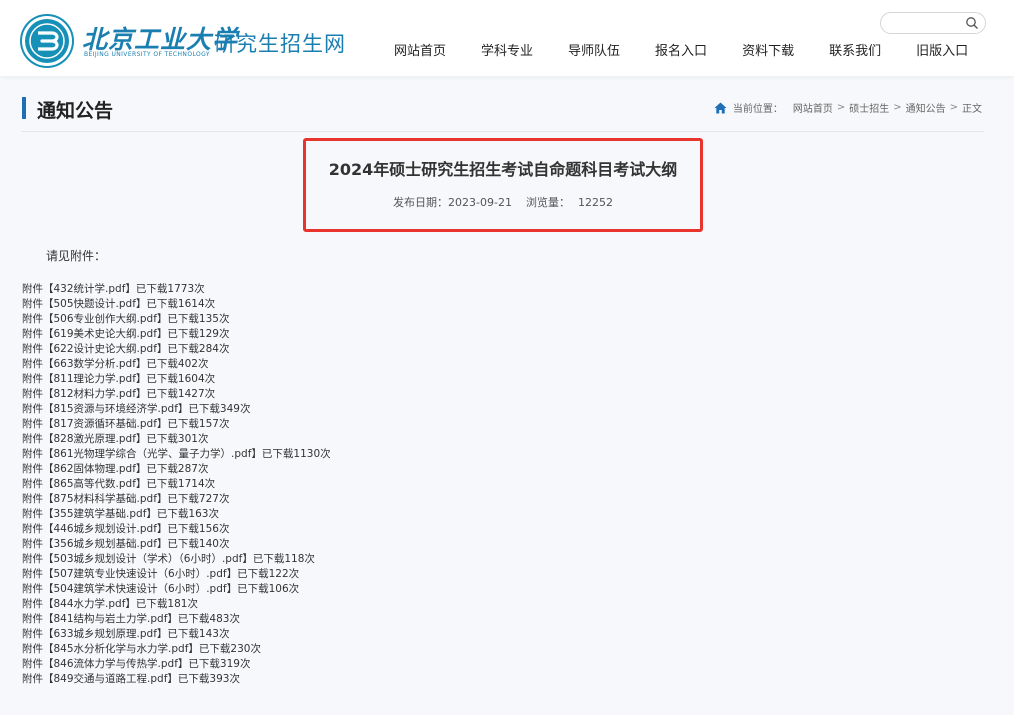 This screenshot has height=715, width=1014. Describe the element at coordinates (420, 50) in the screenshot. I see `nav-home: 网站首页` at that location.